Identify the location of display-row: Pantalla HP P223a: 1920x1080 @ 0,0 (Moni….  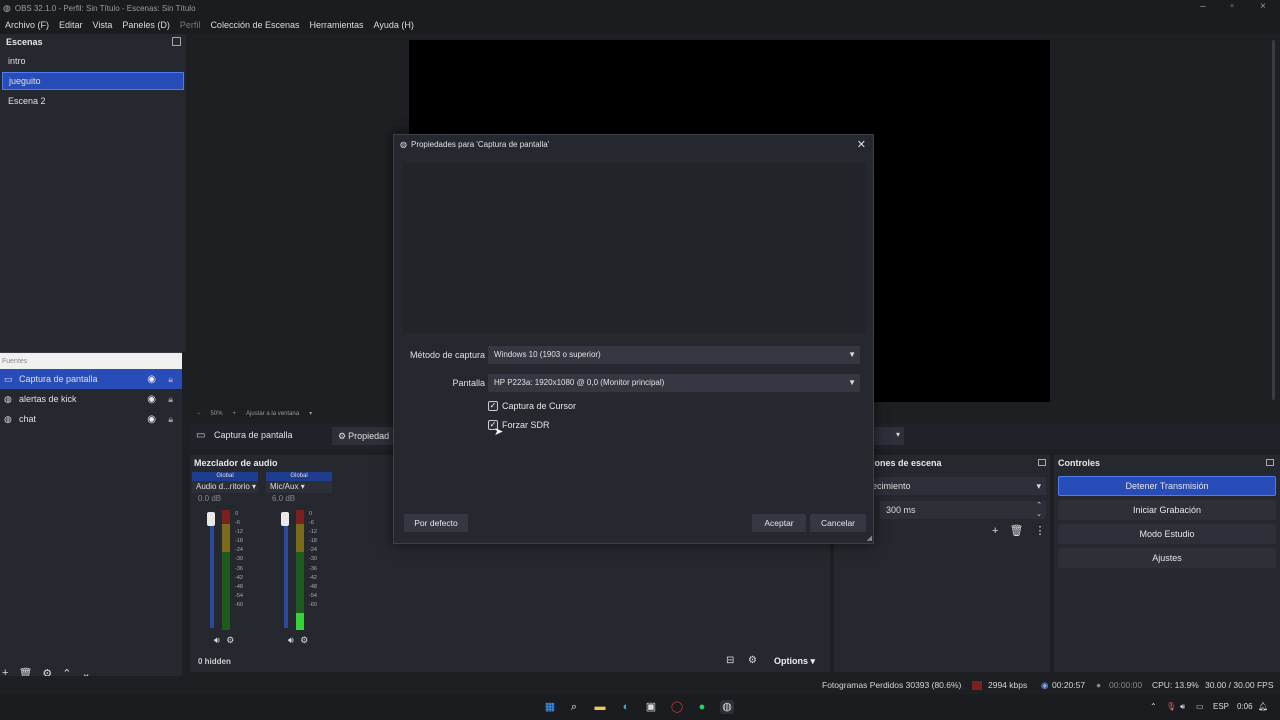
(634, 383).